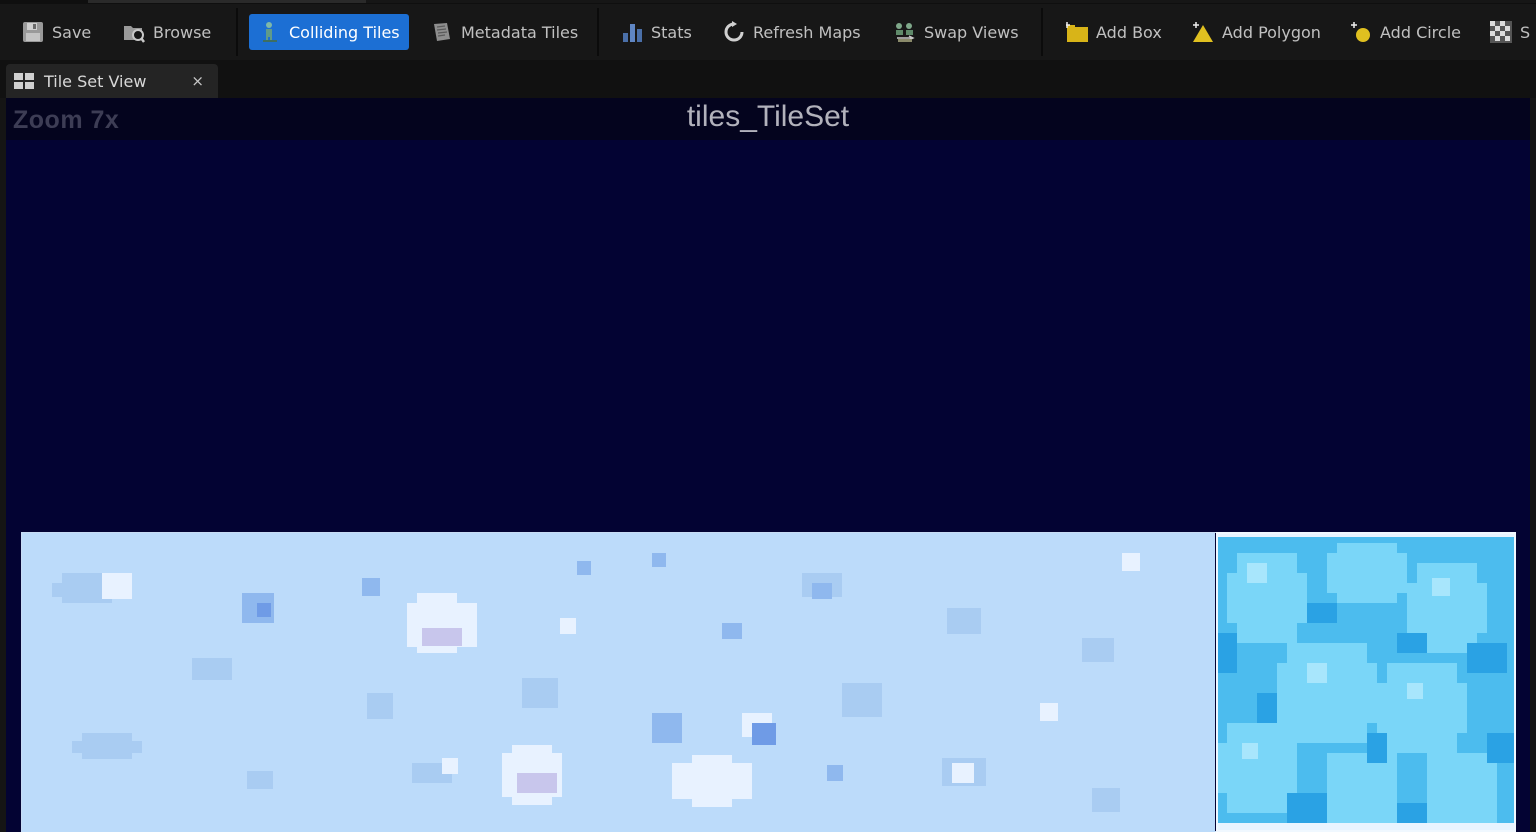 The height and width of the screenshot is (832, 1536). Describe the element at coordinates (182, 32) in the screenshot. I see `browse-label: Browse` at that location.